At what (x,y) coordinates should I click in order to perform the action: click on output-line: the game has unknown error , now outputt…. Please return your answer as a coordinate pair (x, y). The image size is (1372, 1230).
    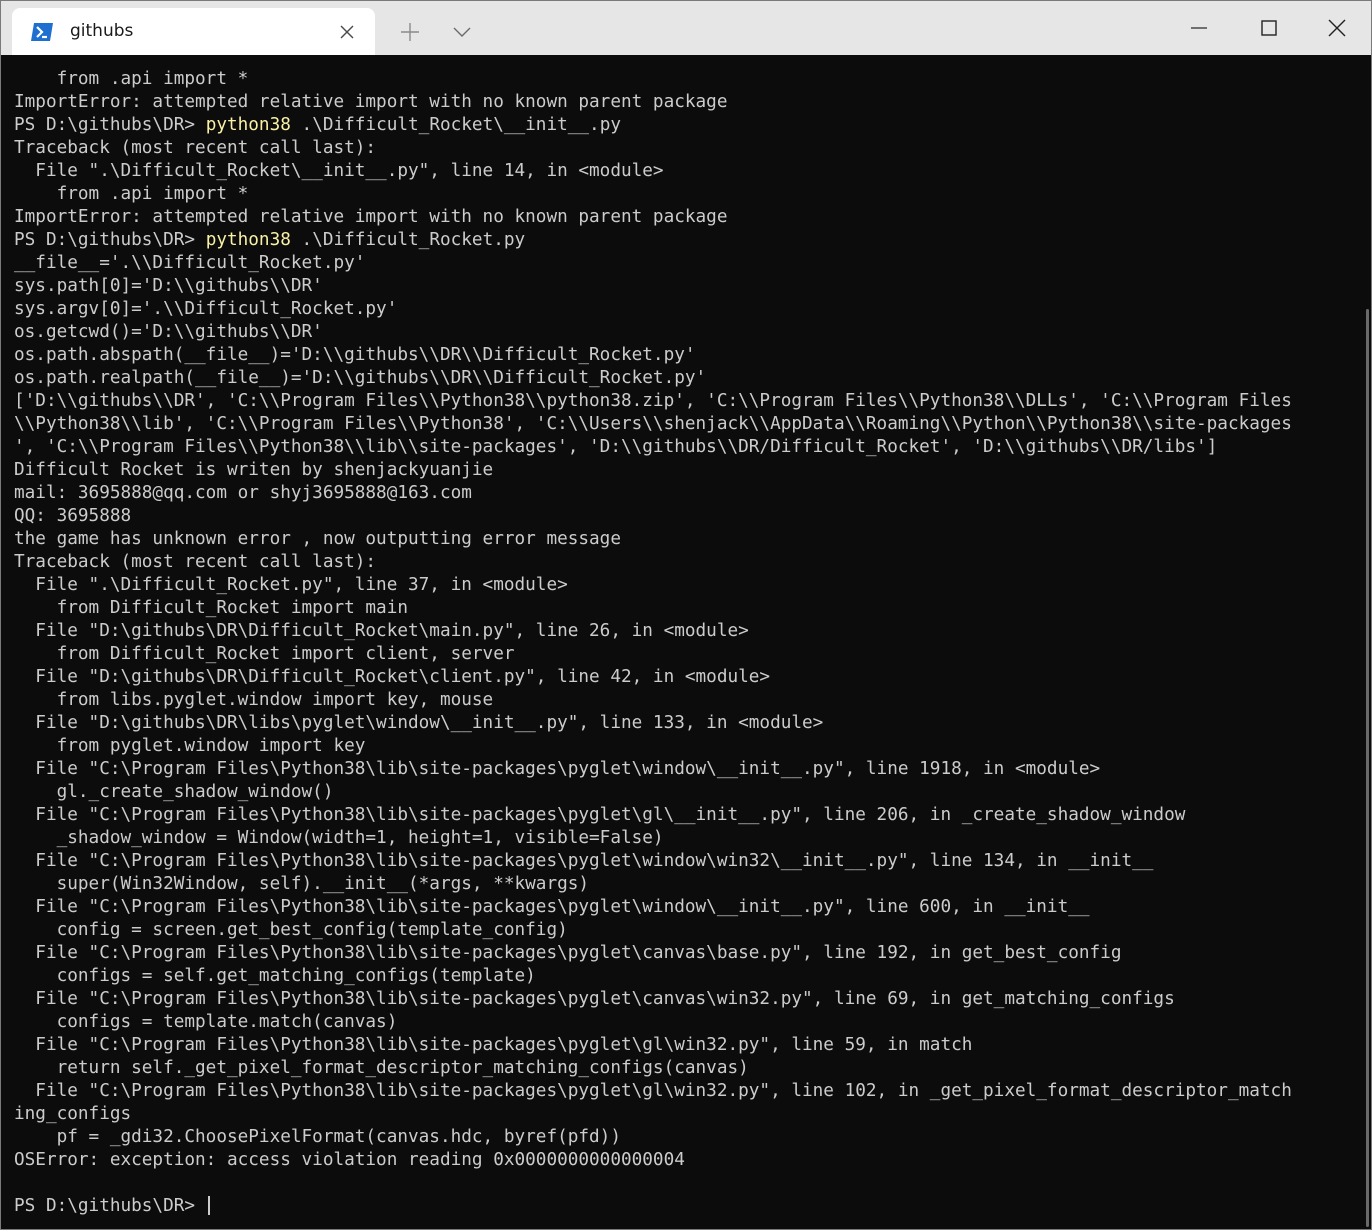
    Looking at the image, I should click on (317, 539).